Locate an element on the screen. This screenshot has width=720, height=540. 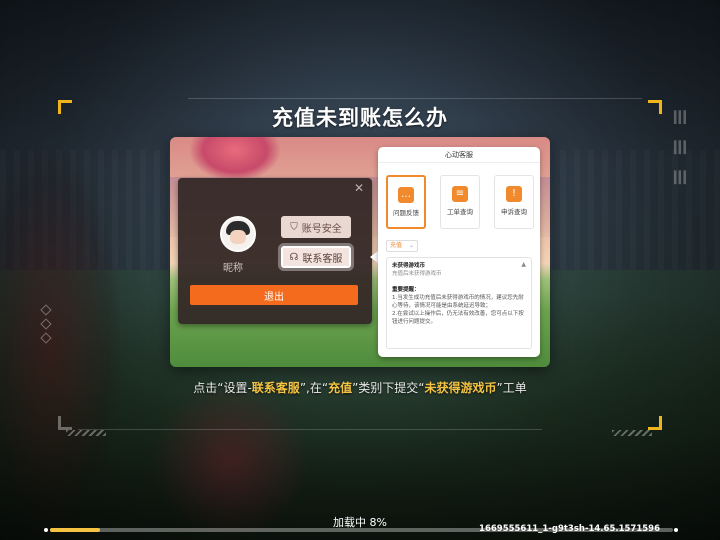
close-icon: ✕ is located at coordinates (358, 188).